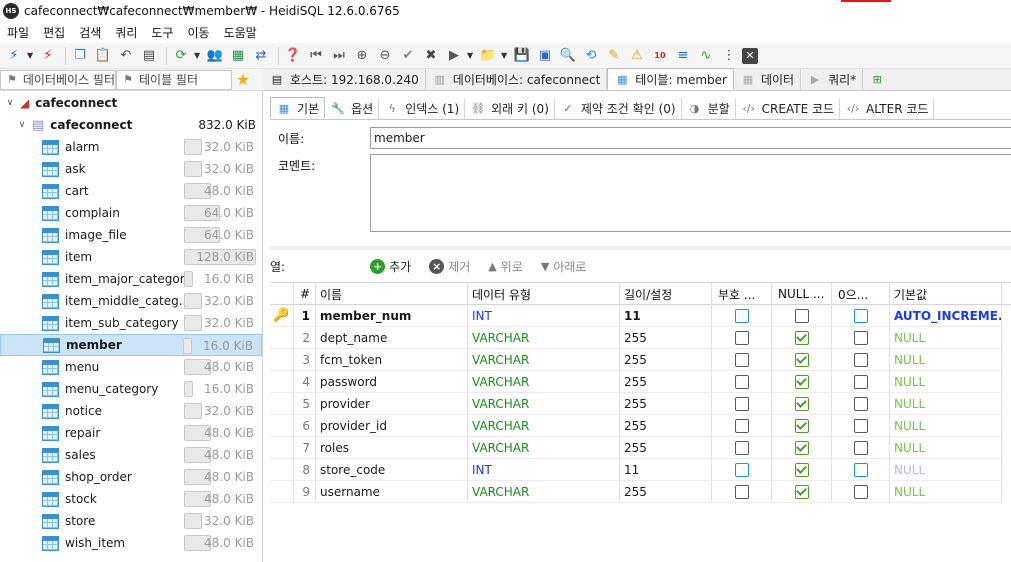 Image resolution: width=1011 pixels, height=562 pixels. Describe the element at coordinates (488, 56) in the screenshot. I see `open-folder-icon: 📁` at that location.